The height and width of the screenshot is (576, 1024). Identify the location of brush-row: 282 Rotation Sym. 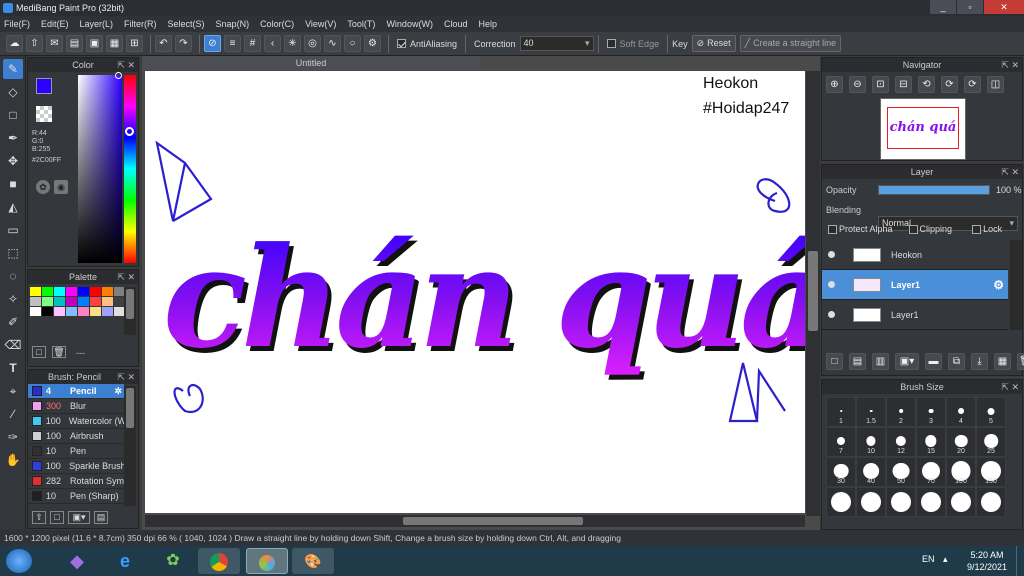
(76, 481).